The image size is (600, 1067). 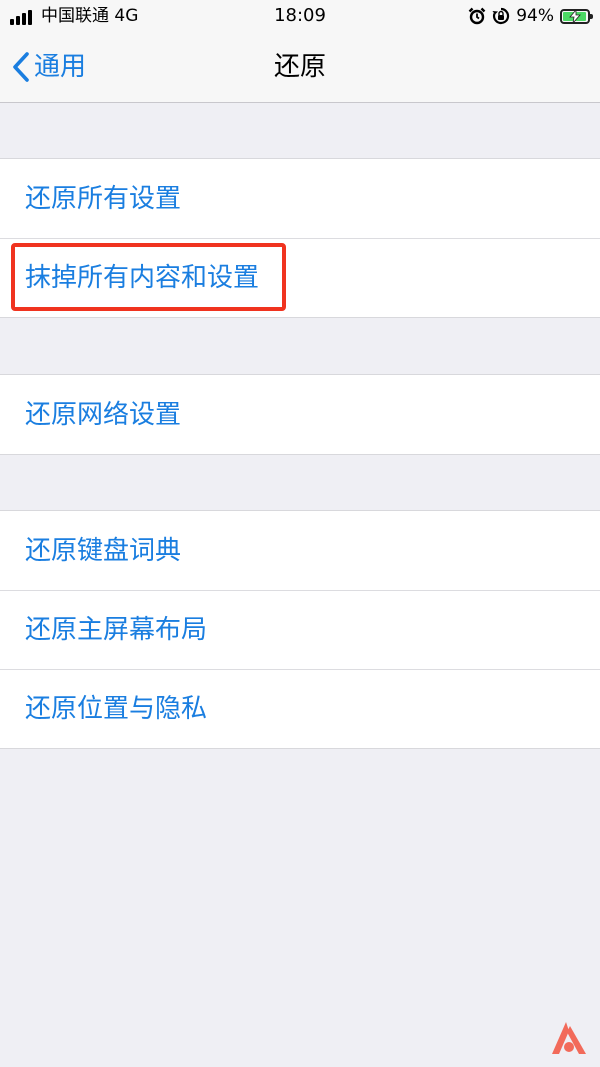 What do you see at coordinates (300, 198) in the screenshot?
I see `reset-all-settings-row: 还原所有设置` at bounding box center [300, 198].